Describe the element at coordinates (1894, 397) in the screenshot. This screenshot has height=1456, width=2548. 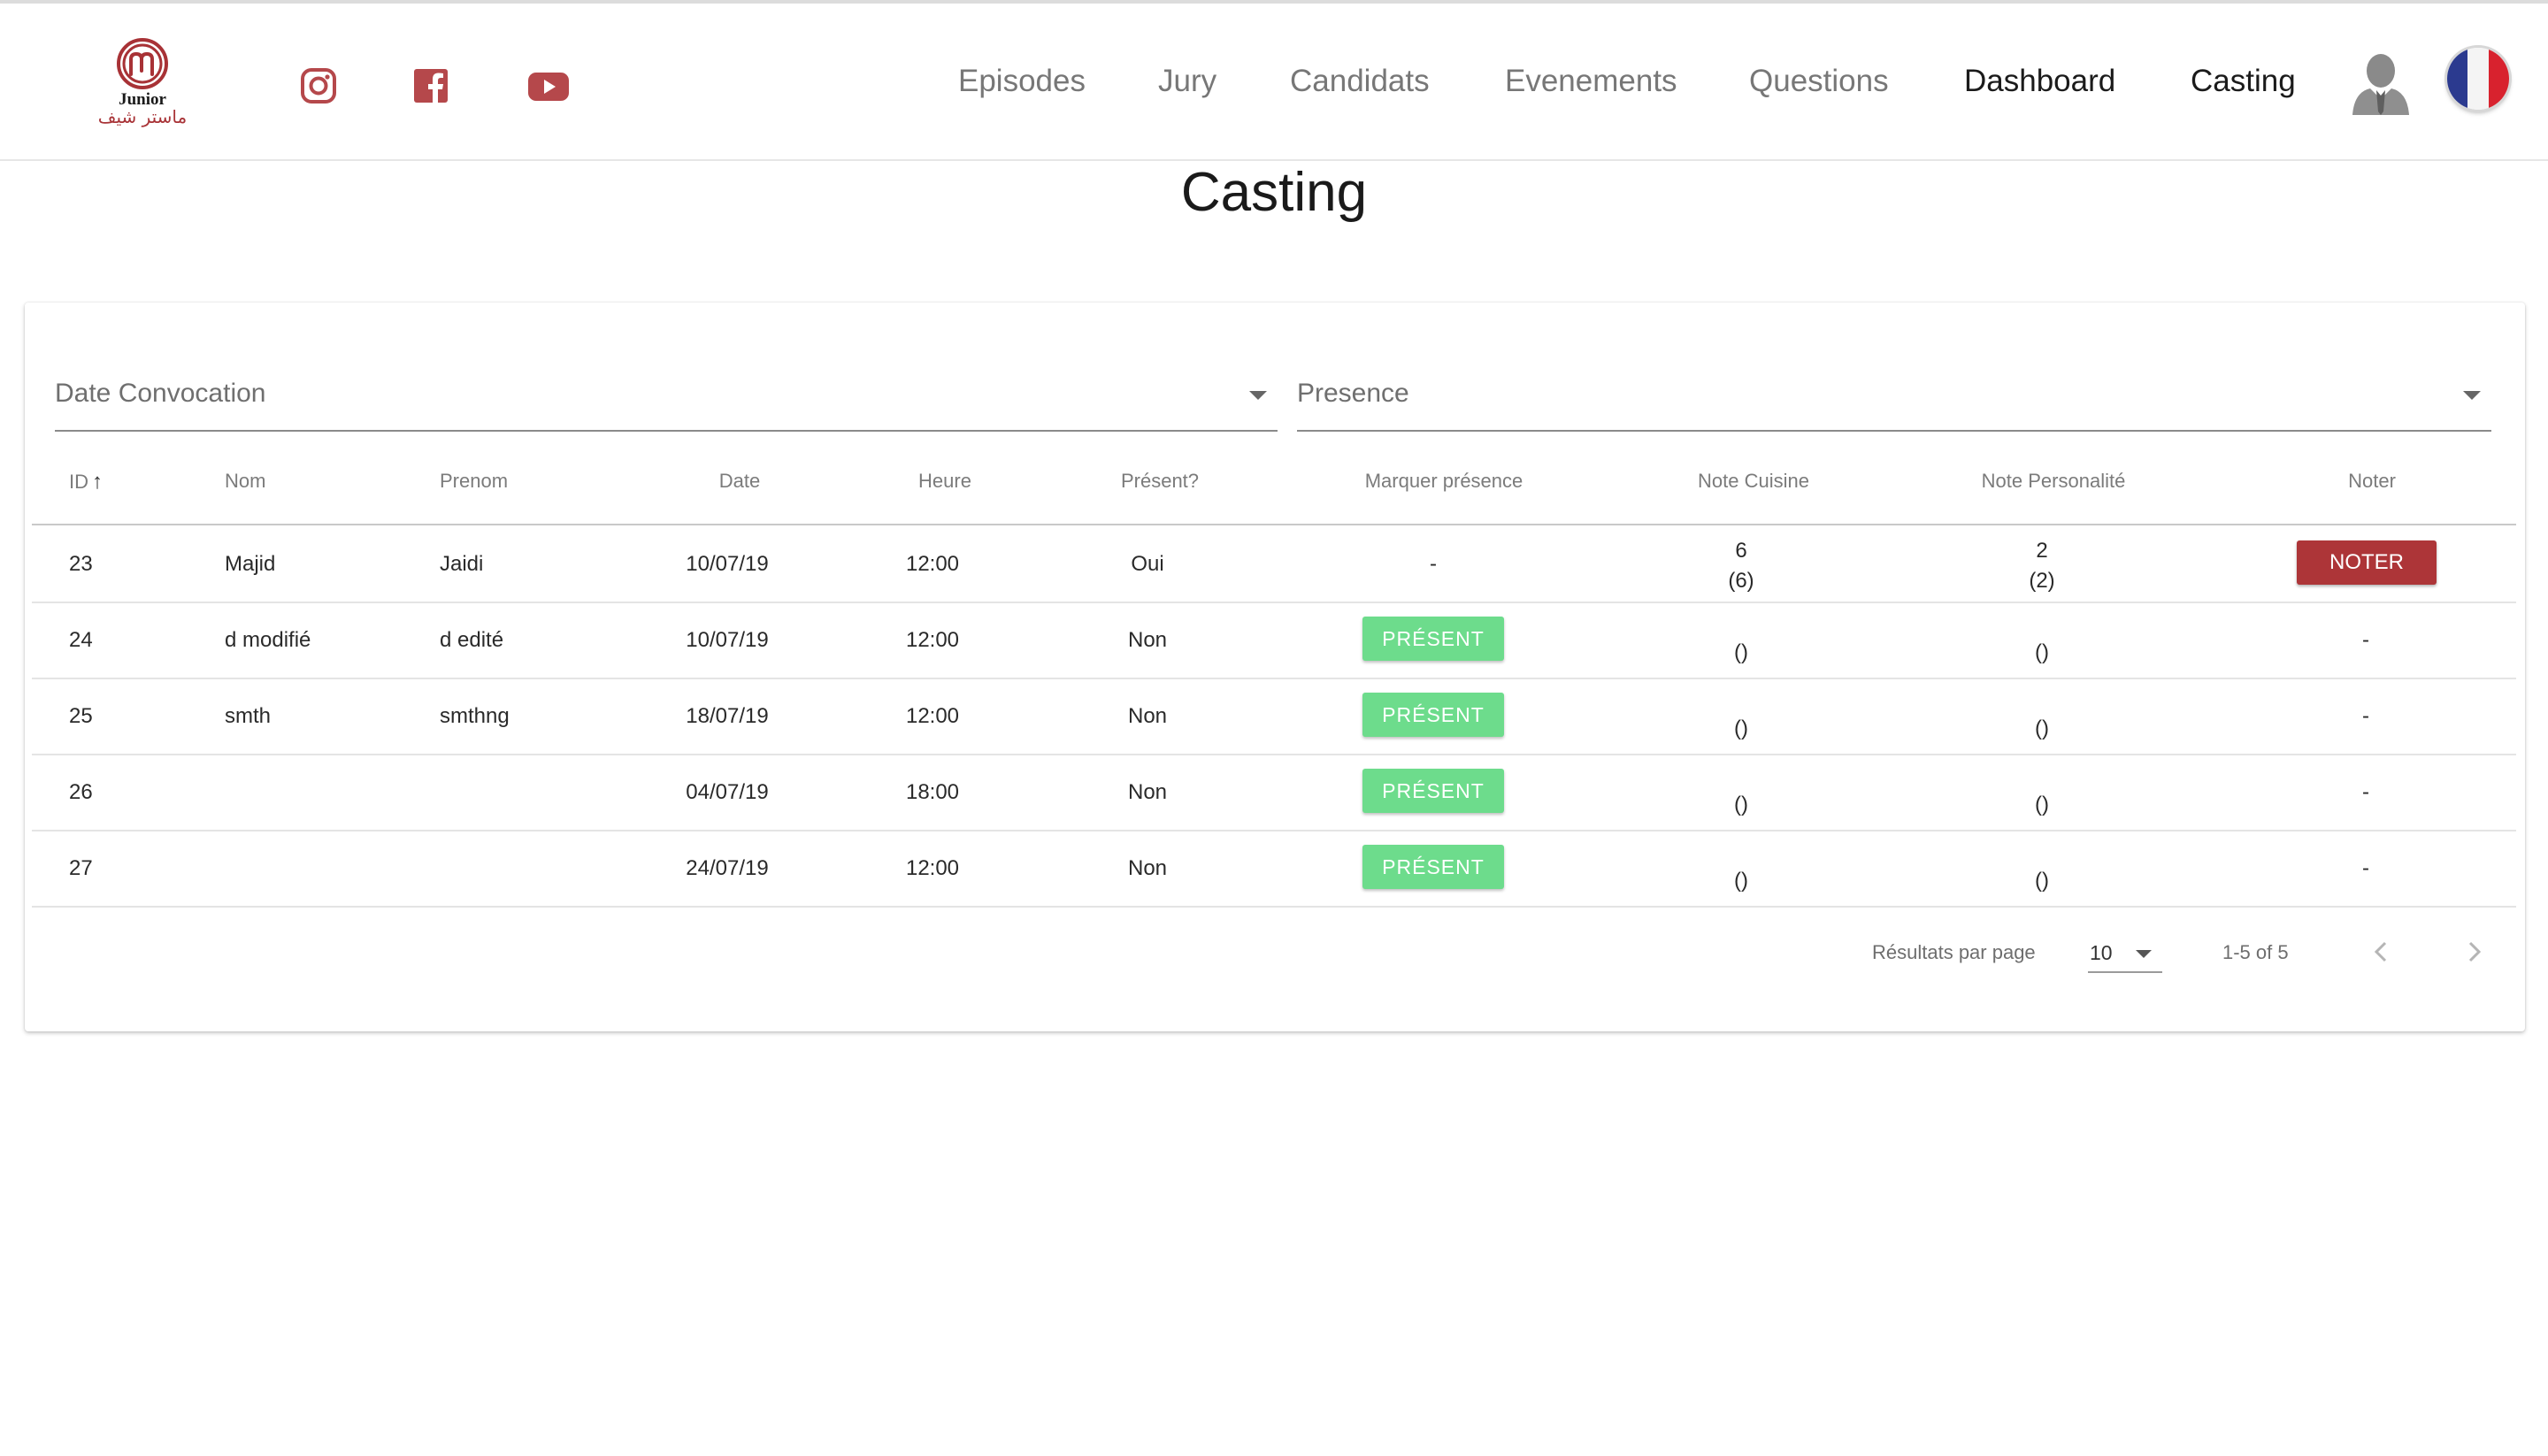
I see `presence-select: Presence` at that location.